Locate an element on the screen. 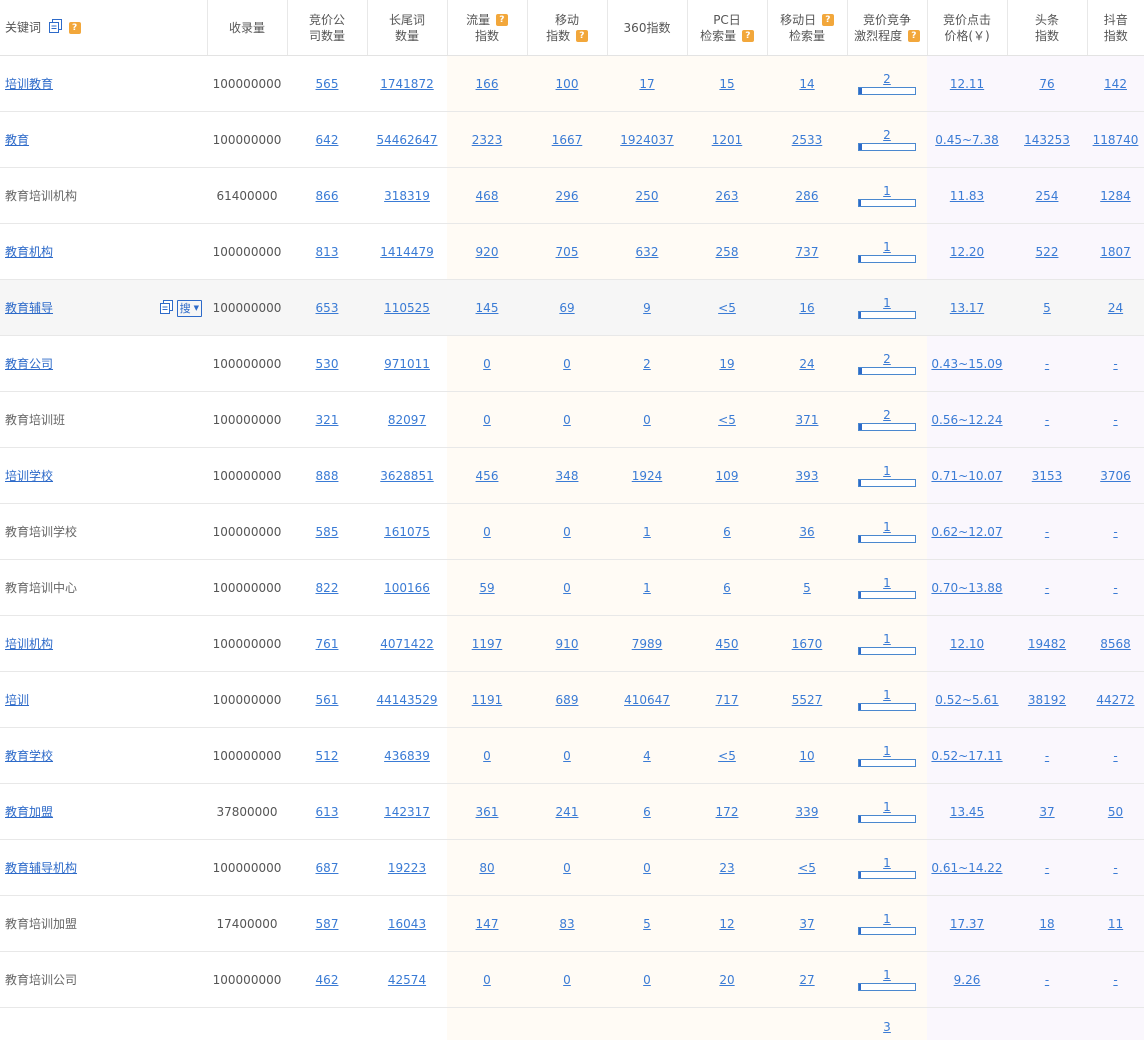  douyin-link: 1807 is located at coordinates (1115, 252).